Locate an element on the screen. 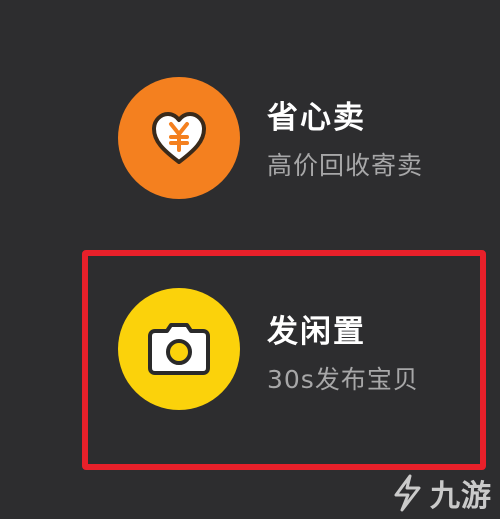 This screenshot has width=500, height=519. sell-icon-circle is located at coordinates (179, 138).